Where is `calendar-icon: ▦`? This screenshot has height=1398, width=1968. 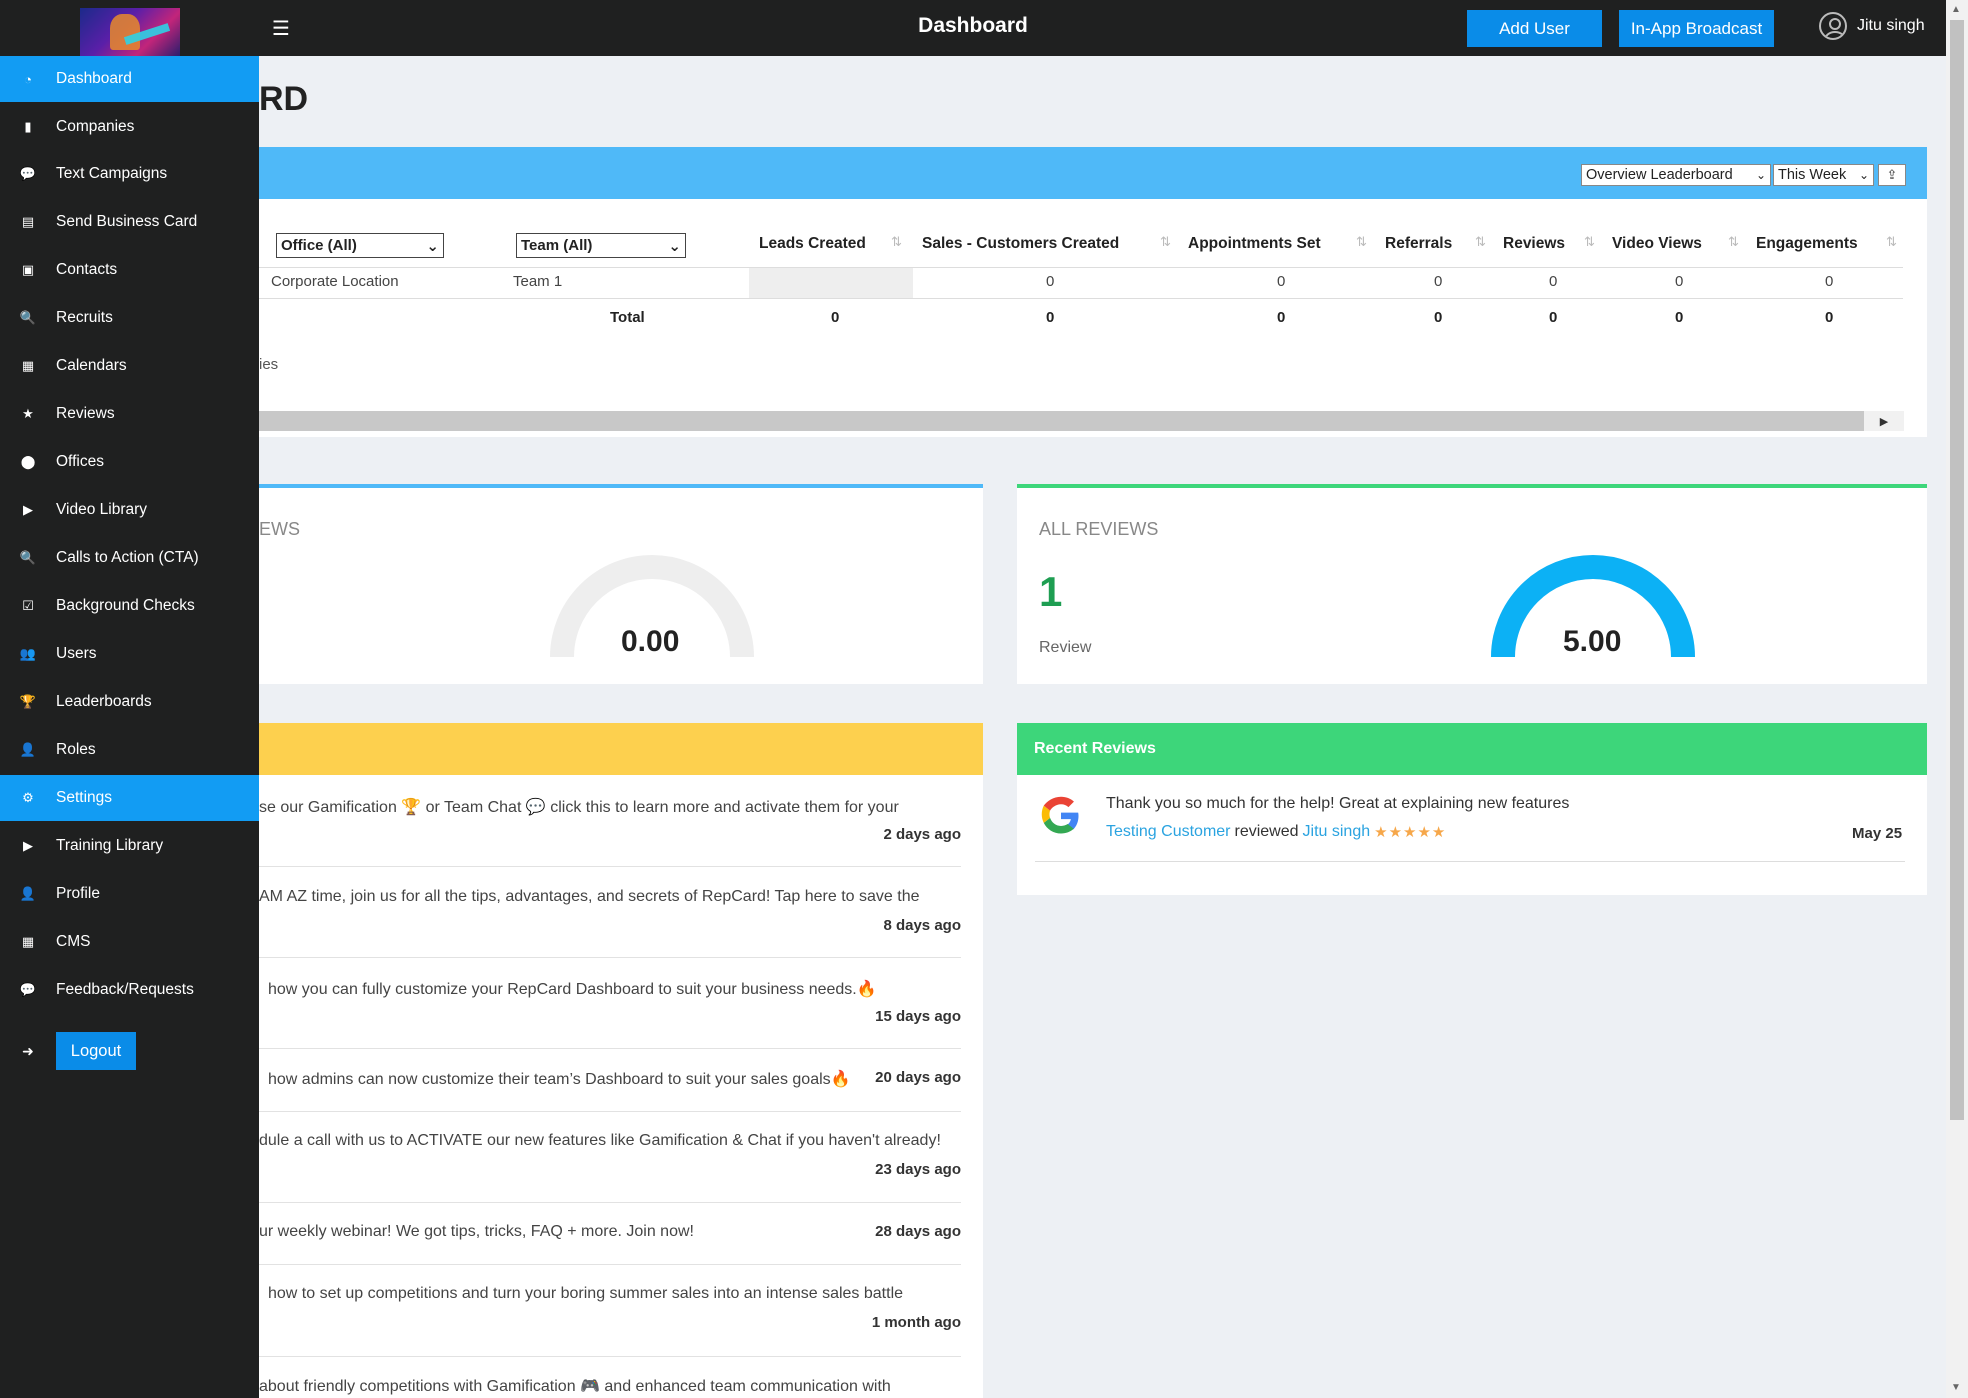
calendar-icon: ▦ is located at coordinates (28, 365).